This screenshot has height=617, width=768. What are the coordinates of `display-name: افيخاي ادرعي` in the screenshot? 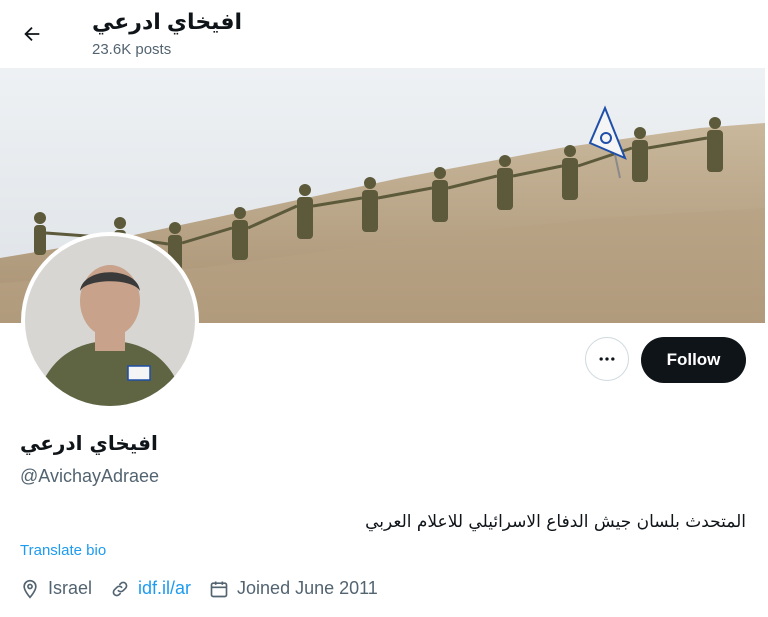 It's located at (89, 443).